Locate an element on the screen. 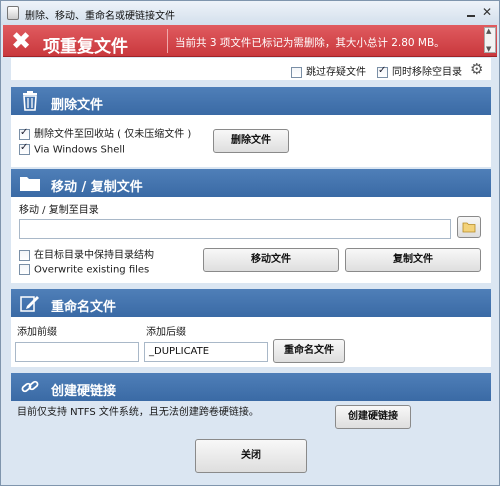  trash-icon is located at coordinates (30, 101).